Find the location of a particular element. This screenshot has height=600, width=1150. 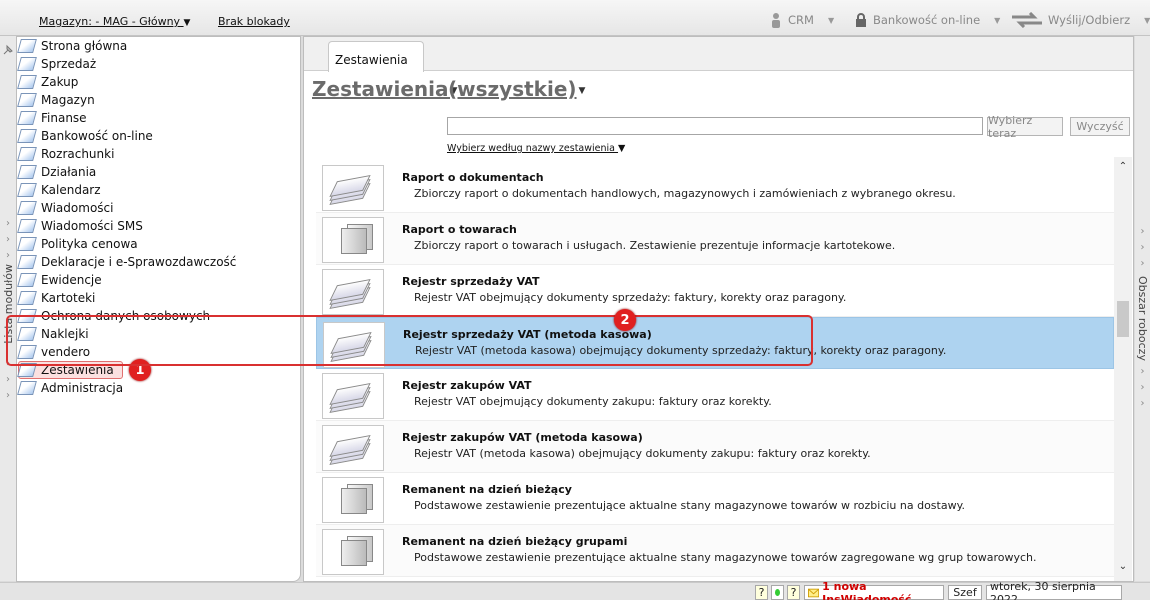

sidebar-item-zakup: Zakup is located at coordinates (48, 82).